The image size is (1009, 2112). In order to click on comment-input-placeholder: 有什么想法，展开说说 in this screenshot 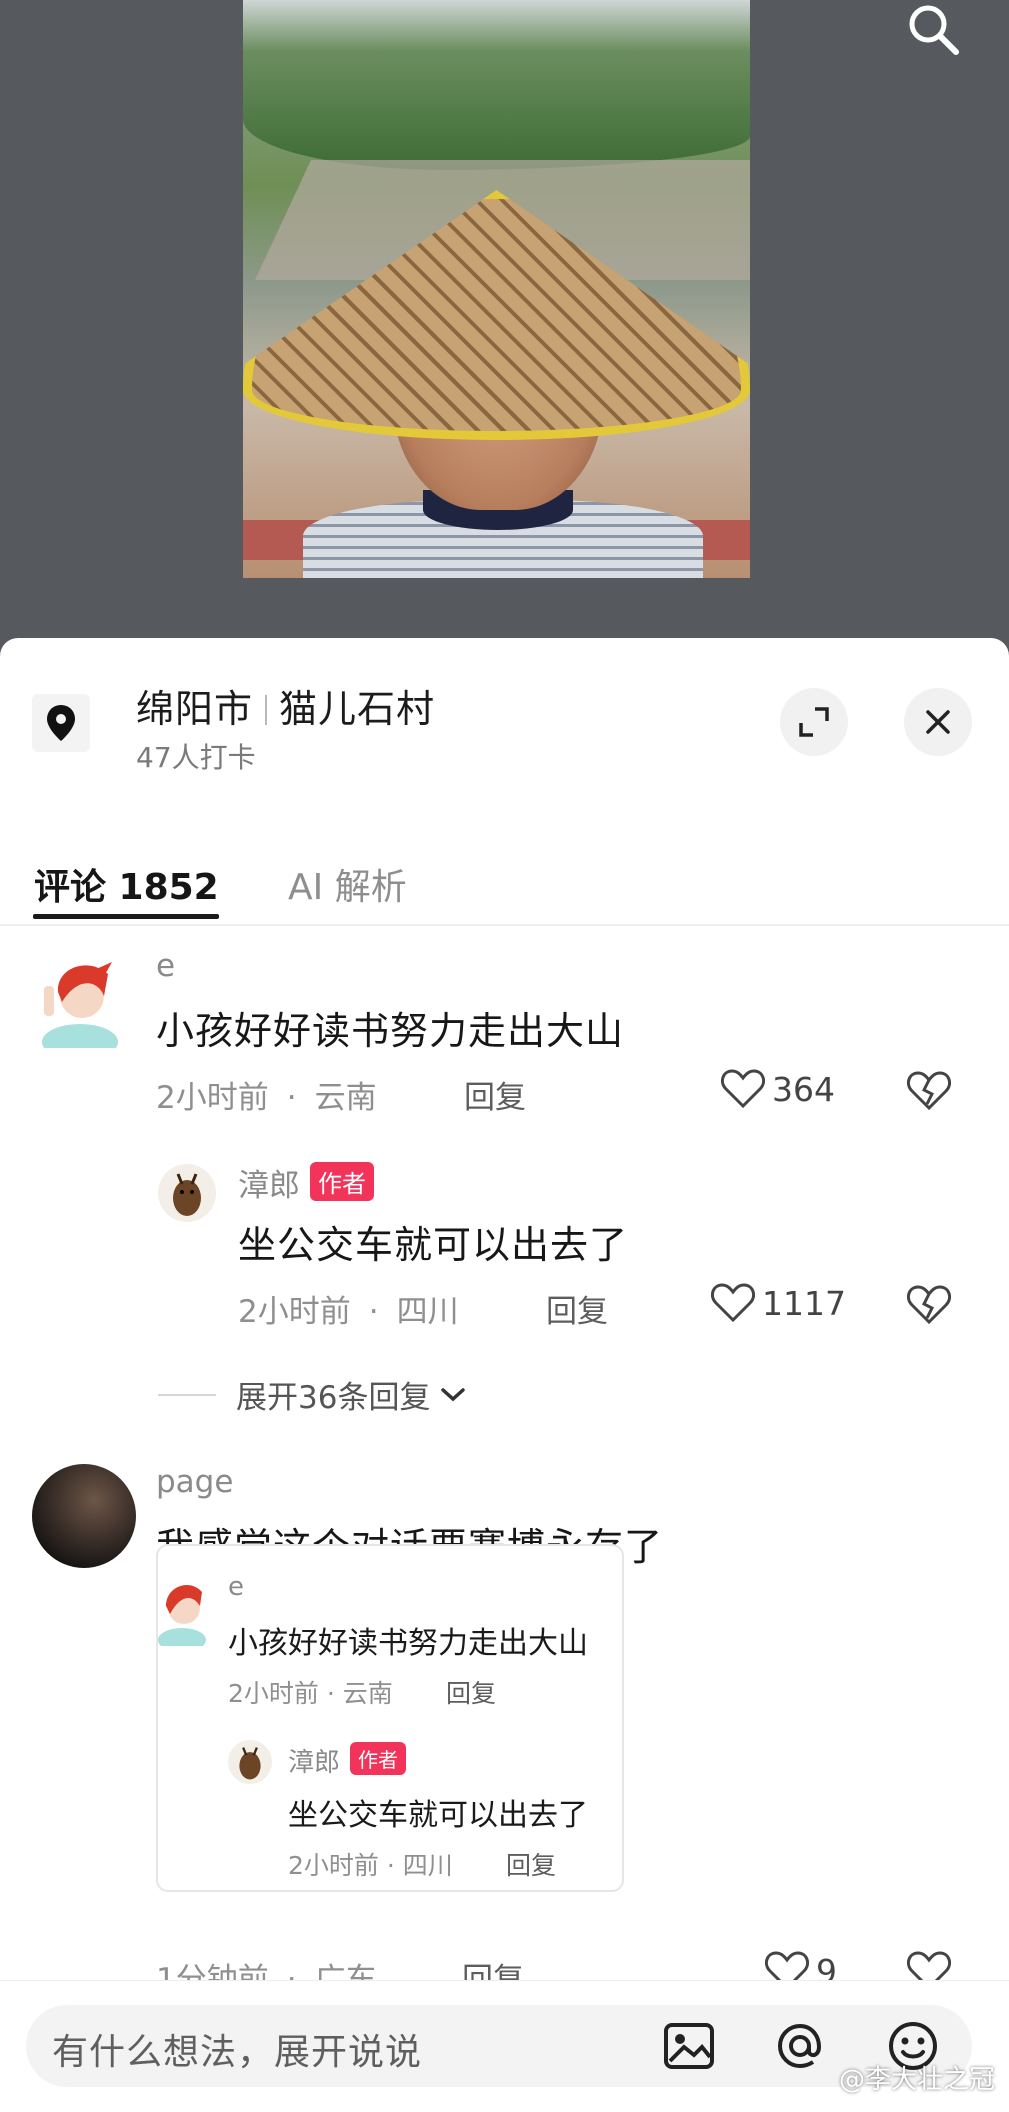, I will do `click(237, 2052)`.